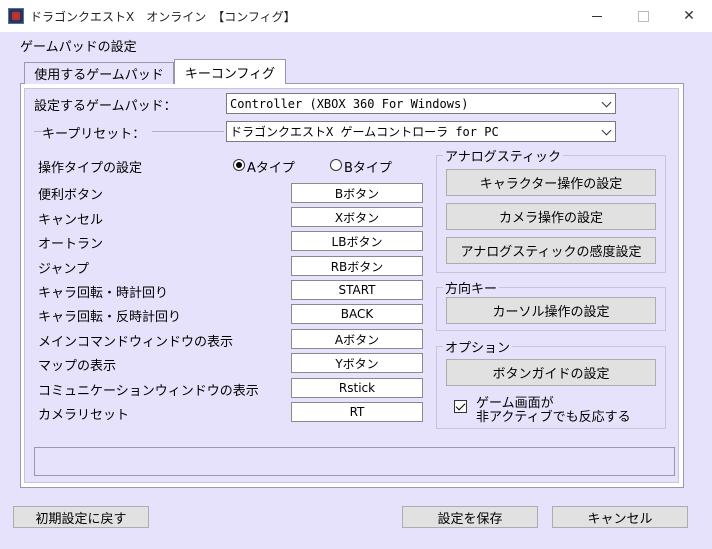 The width and height of the screenshot is (712, 549). Describe the element at coordinates (553, 415) in the screenshot. I see `checkbox-label-line2: 非アクティブでも反応する` at that location.